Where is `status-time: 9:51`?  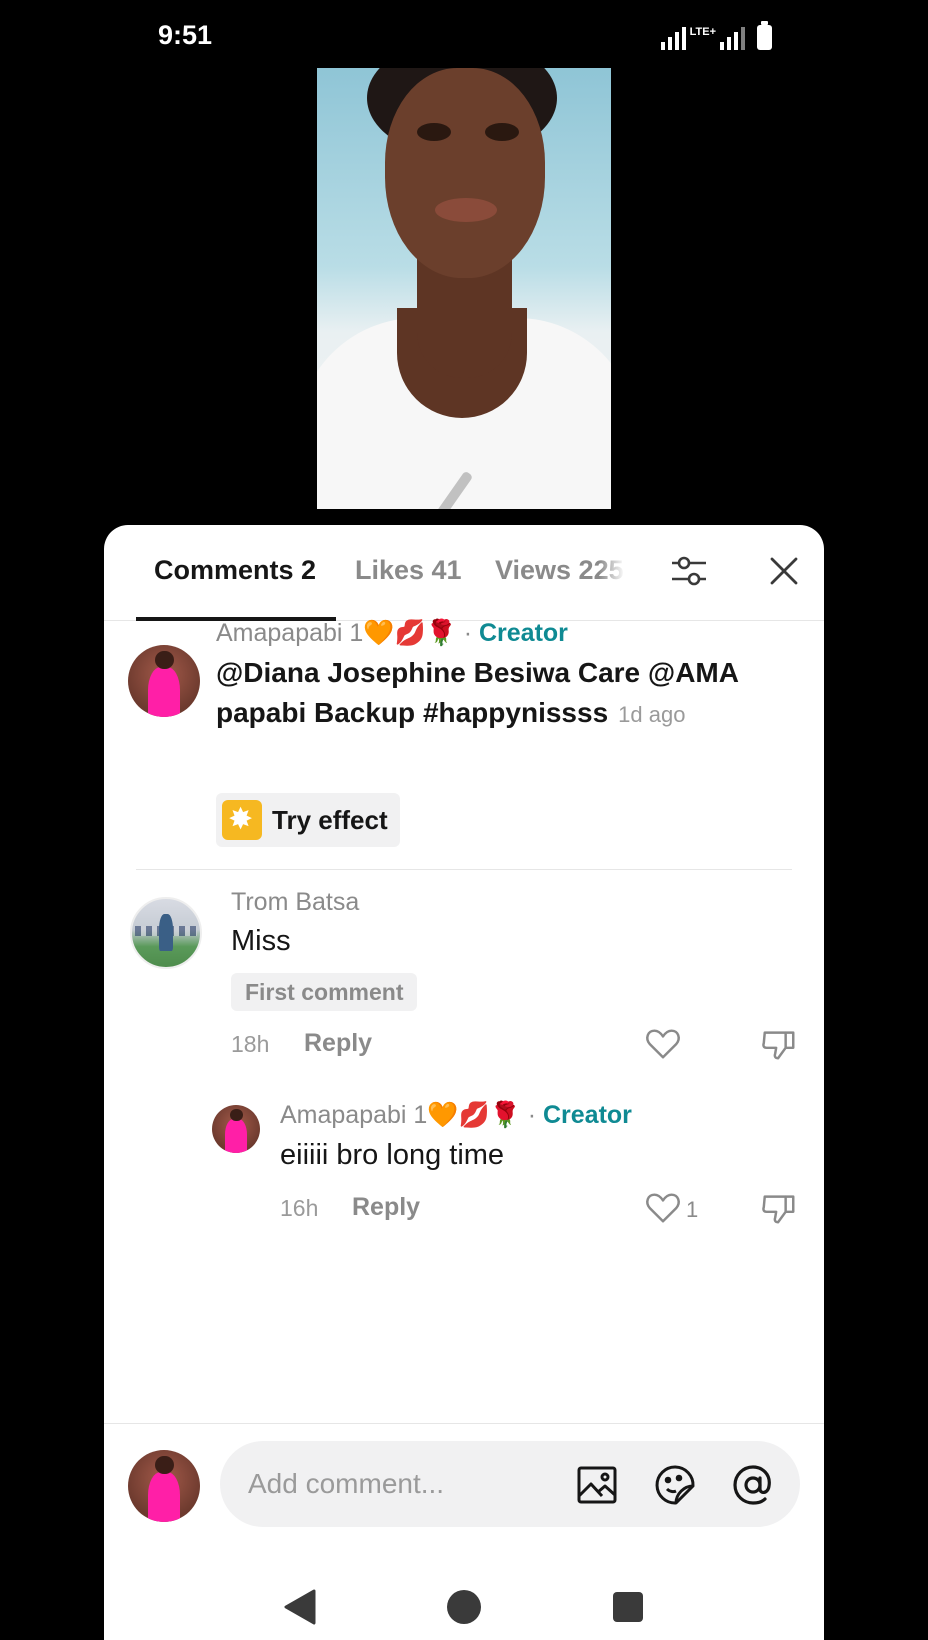
status-time: 9:51 is located at coordinates (185, 35).